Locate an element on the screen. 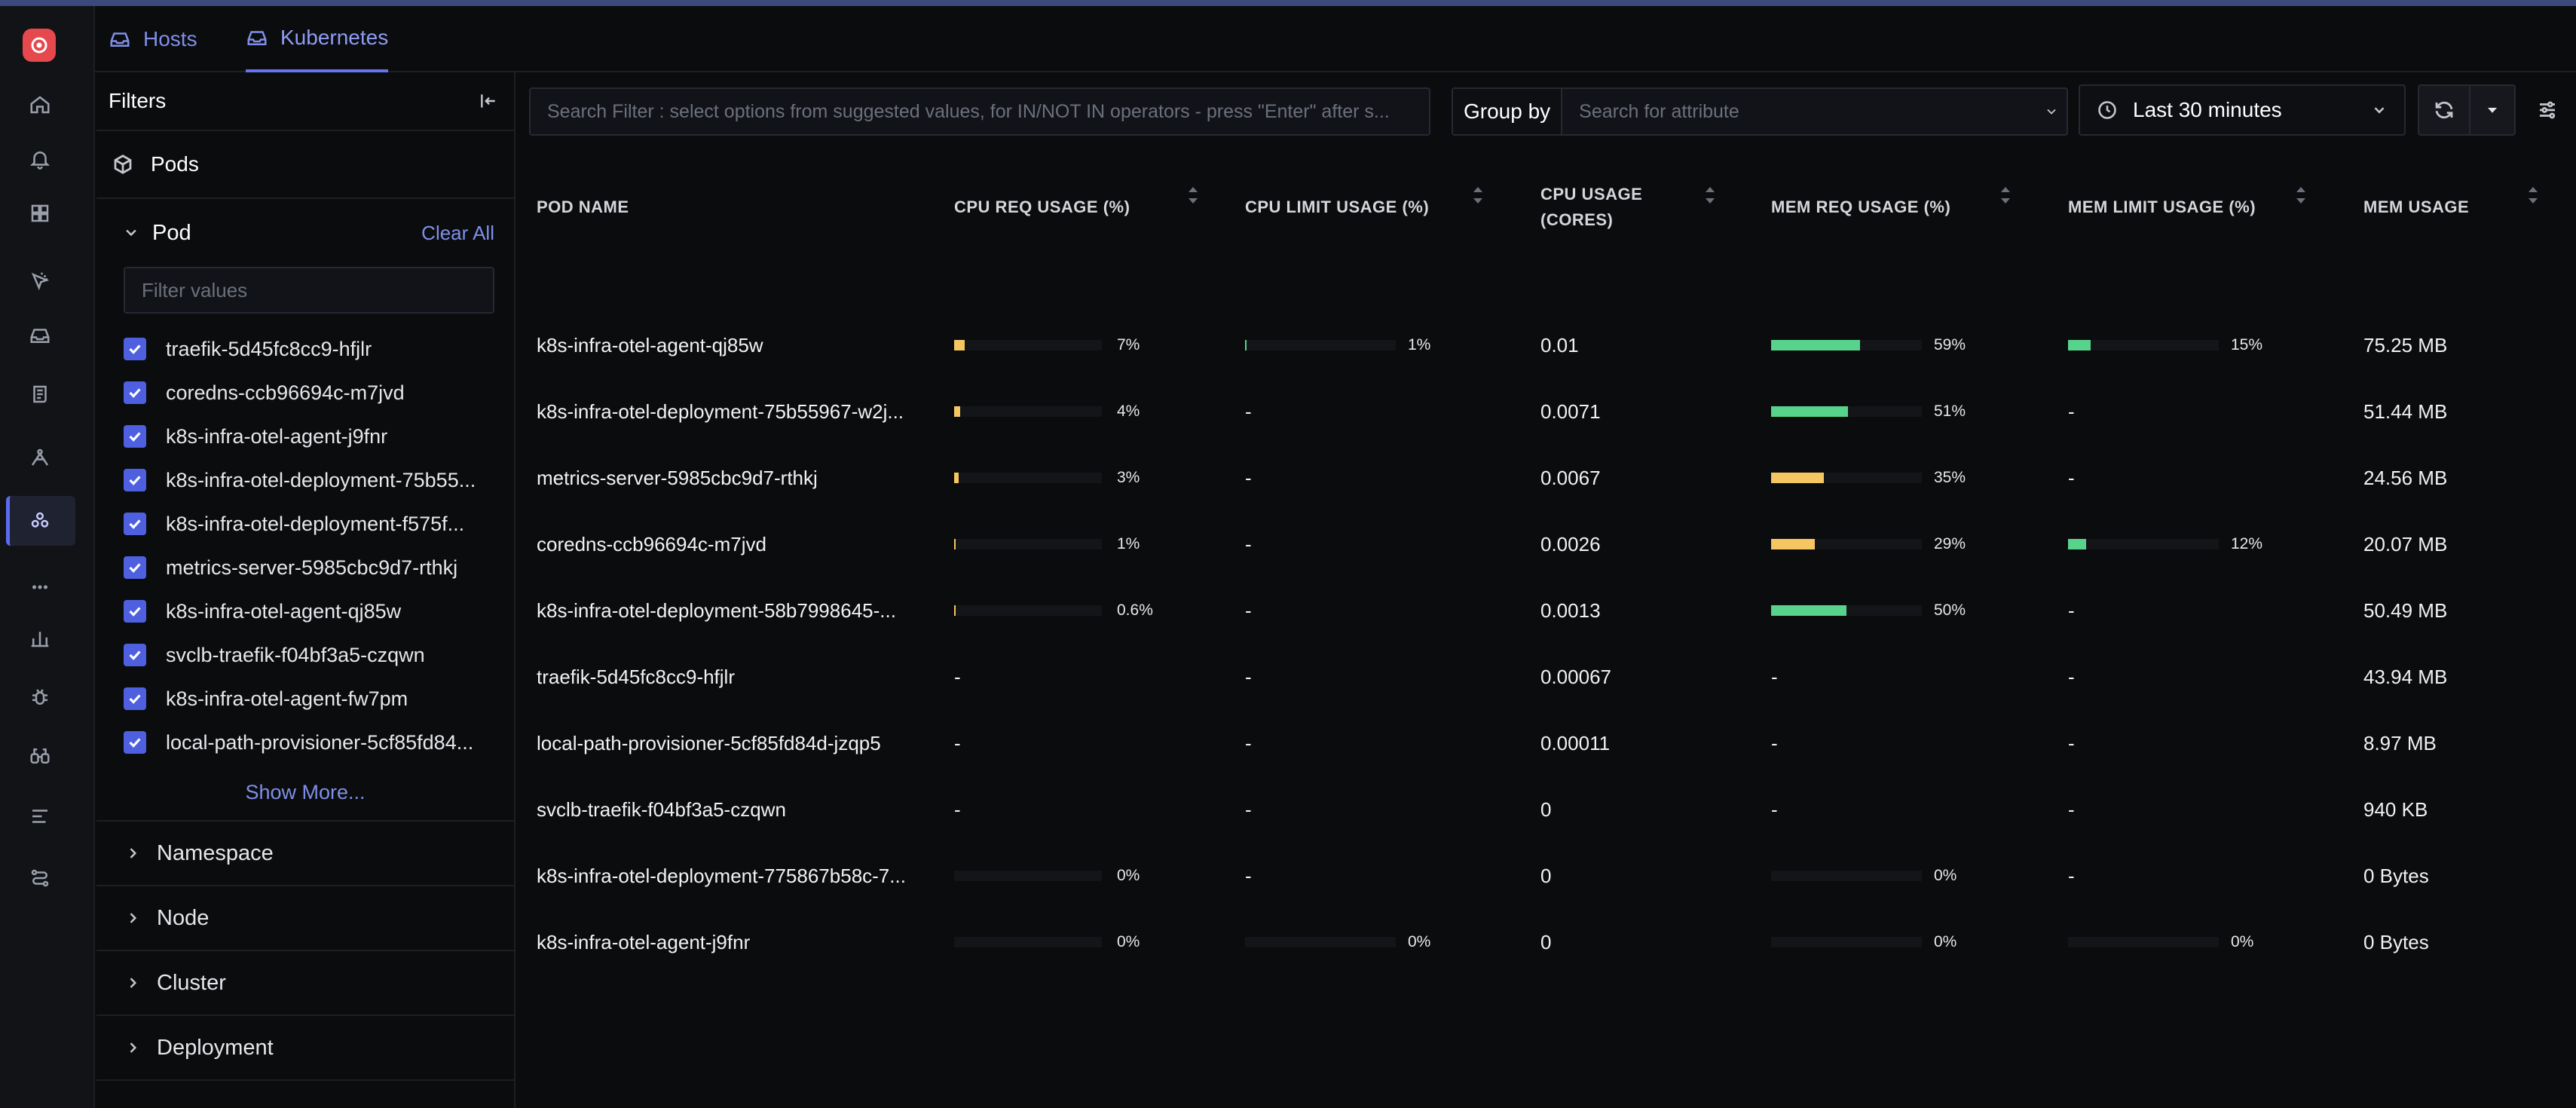  pipelines-icon is located at coordinates (40, 816).